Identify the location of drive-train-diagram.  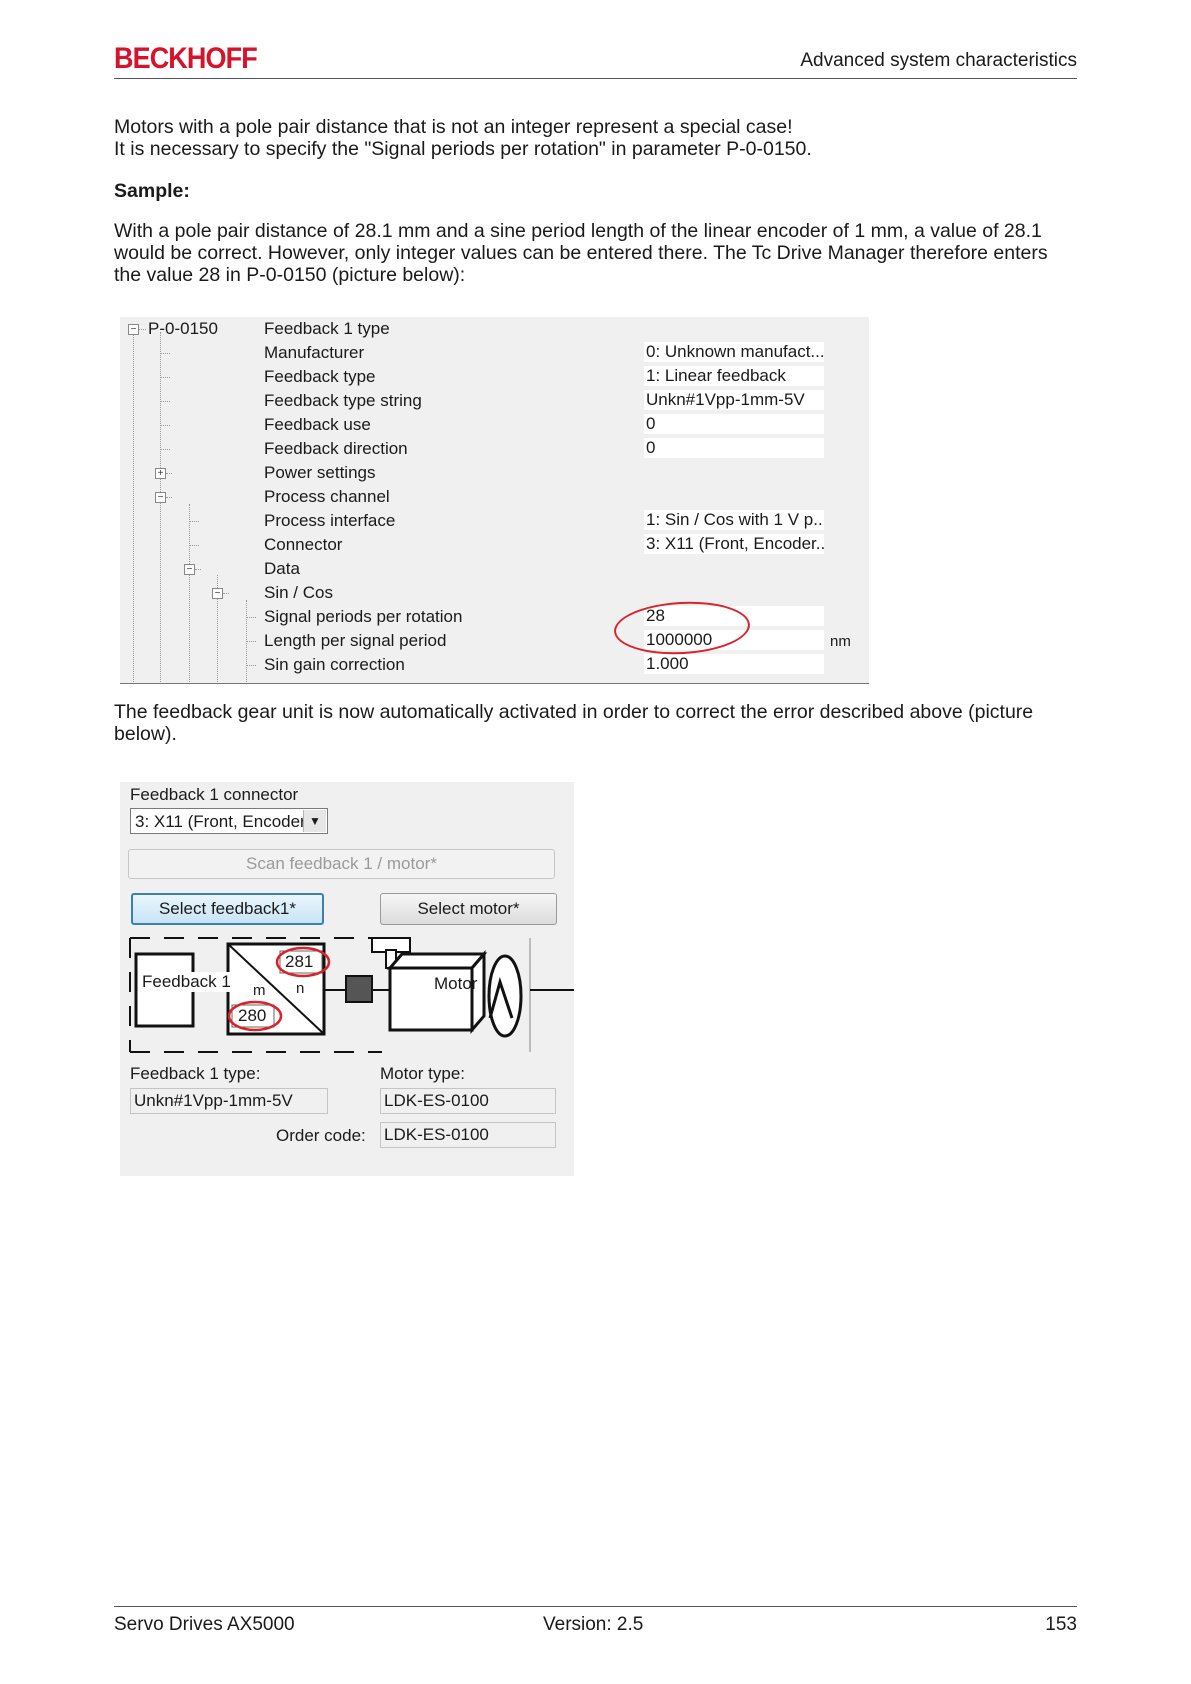
(351, 995).